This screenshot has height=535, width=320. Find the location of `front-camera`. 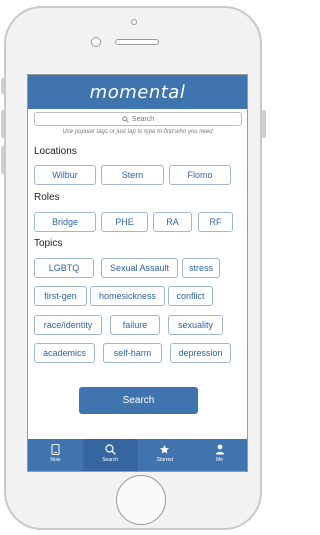

front-camera is located at coordinates (96, 42).